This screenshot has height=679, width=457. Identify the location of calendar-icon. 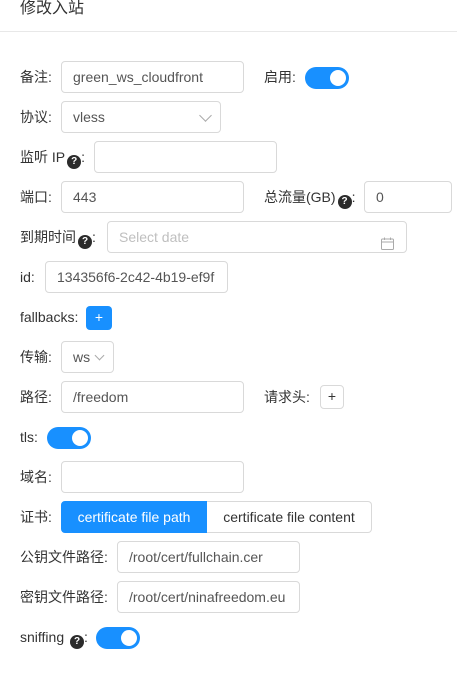
(387, 241).